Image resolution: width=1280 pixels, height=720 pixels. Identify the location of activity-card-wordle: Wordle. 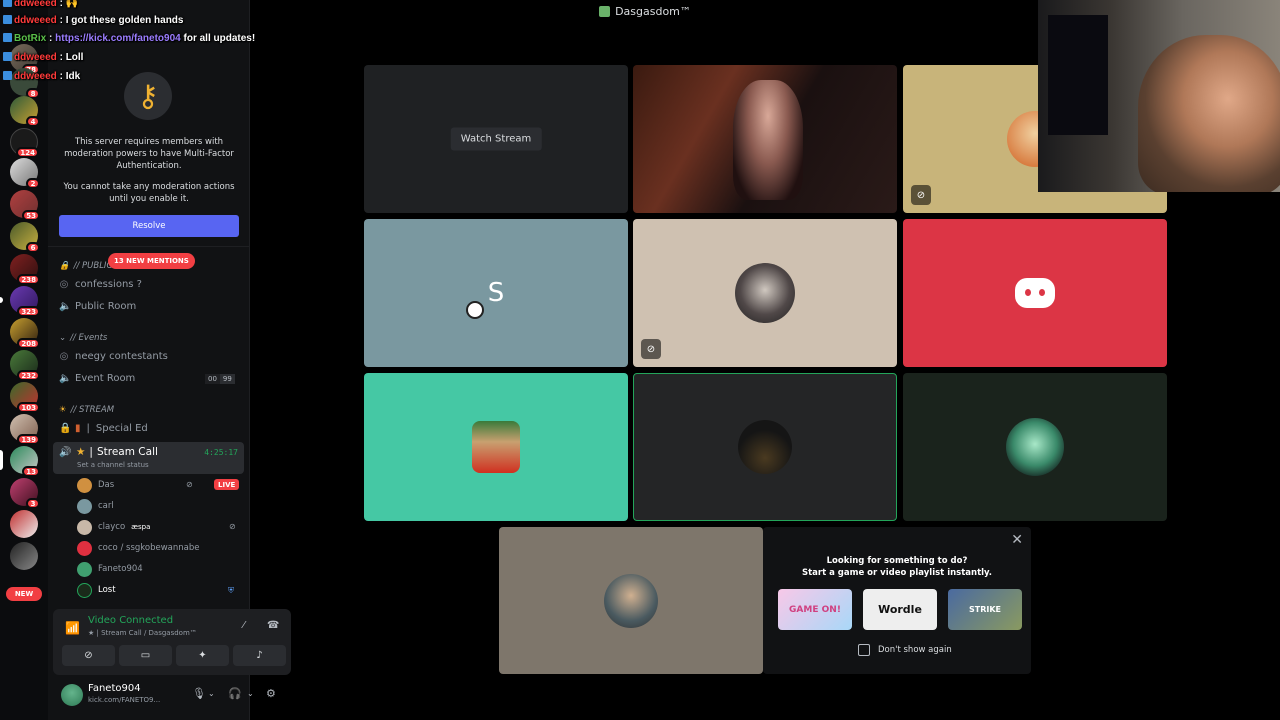
(900, 609).